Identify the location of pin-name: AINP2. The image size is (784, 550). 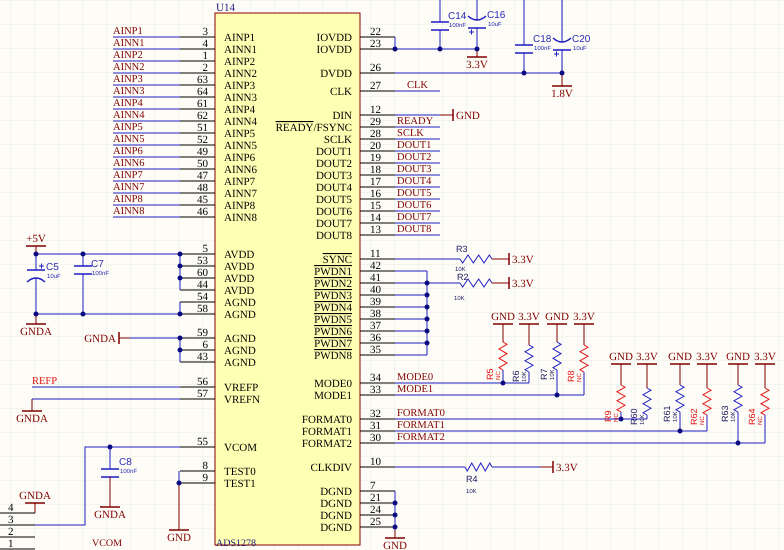
(240, 62).